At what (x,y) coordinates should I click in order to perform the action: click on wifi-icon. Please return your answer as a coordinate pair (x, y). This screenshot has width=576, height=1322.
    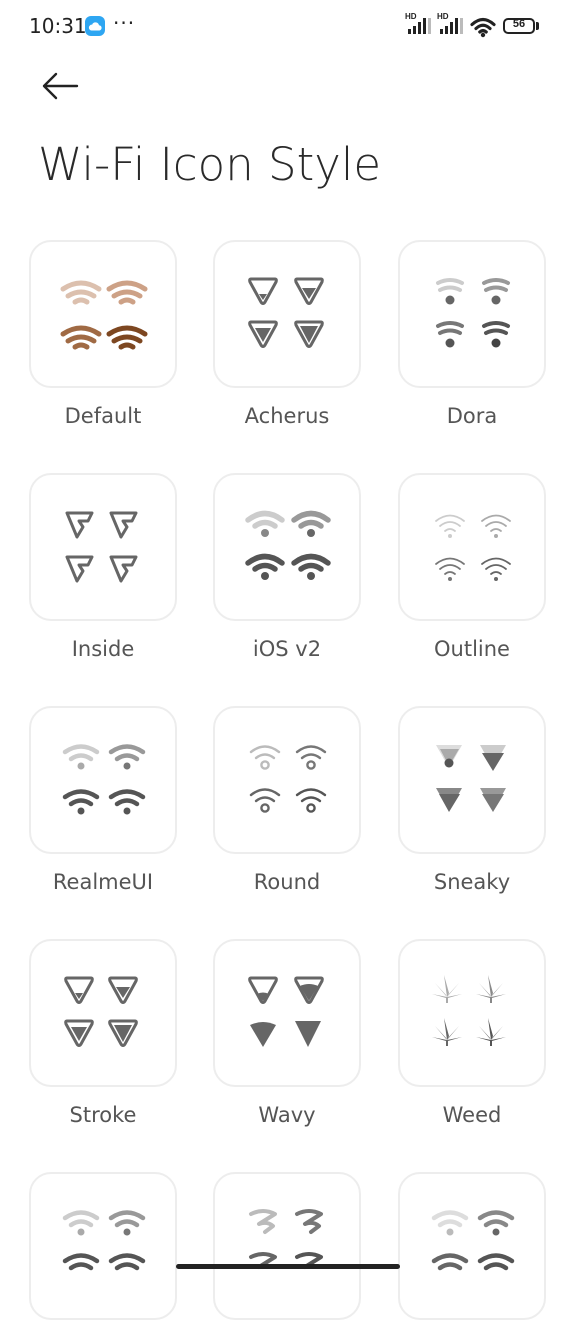
    Looking at the image, I should click on (483, 29).